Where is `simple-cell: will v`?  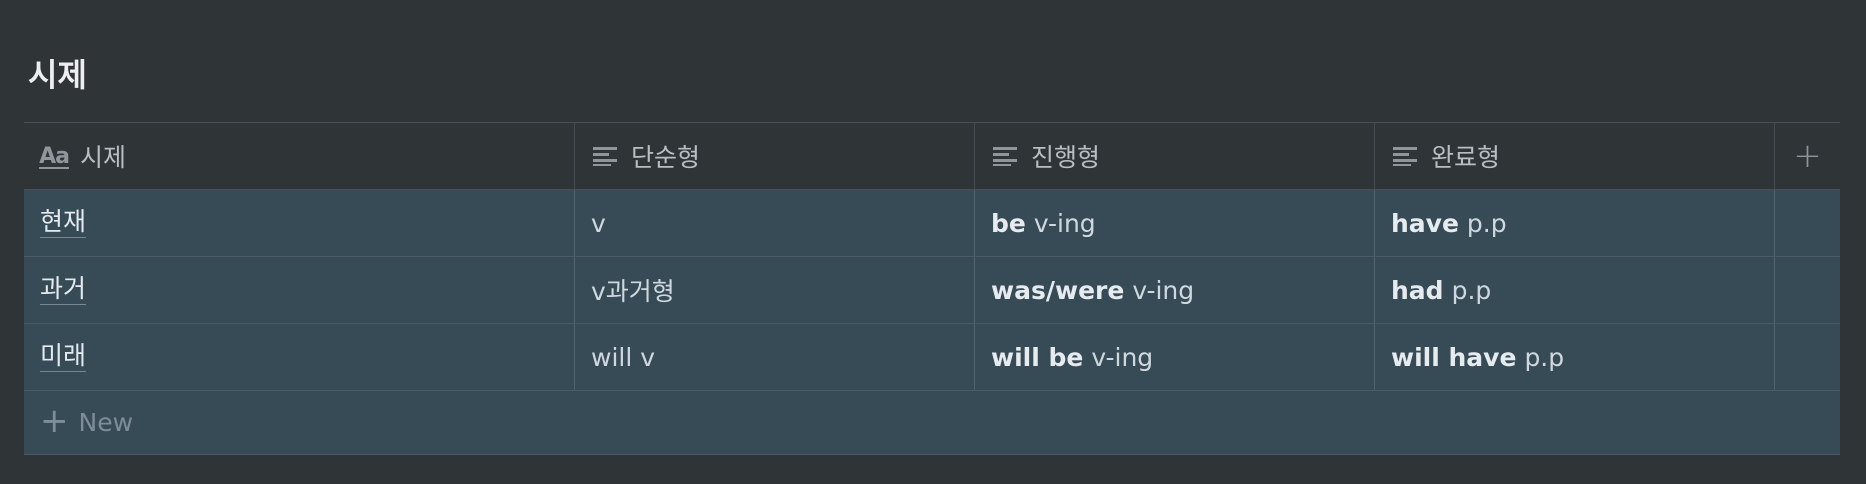 simple-cell: will v is located at coordinates (775, 357).